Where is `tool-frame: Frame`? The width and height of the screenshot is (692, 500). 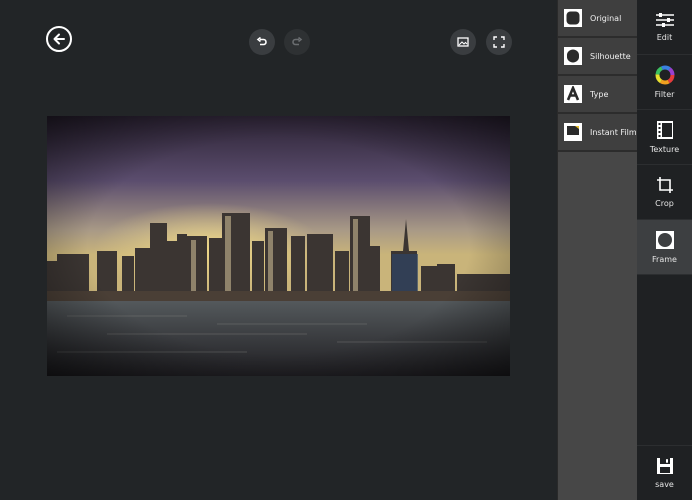 tool-frame: Frame is located at coordinates (664, 247).